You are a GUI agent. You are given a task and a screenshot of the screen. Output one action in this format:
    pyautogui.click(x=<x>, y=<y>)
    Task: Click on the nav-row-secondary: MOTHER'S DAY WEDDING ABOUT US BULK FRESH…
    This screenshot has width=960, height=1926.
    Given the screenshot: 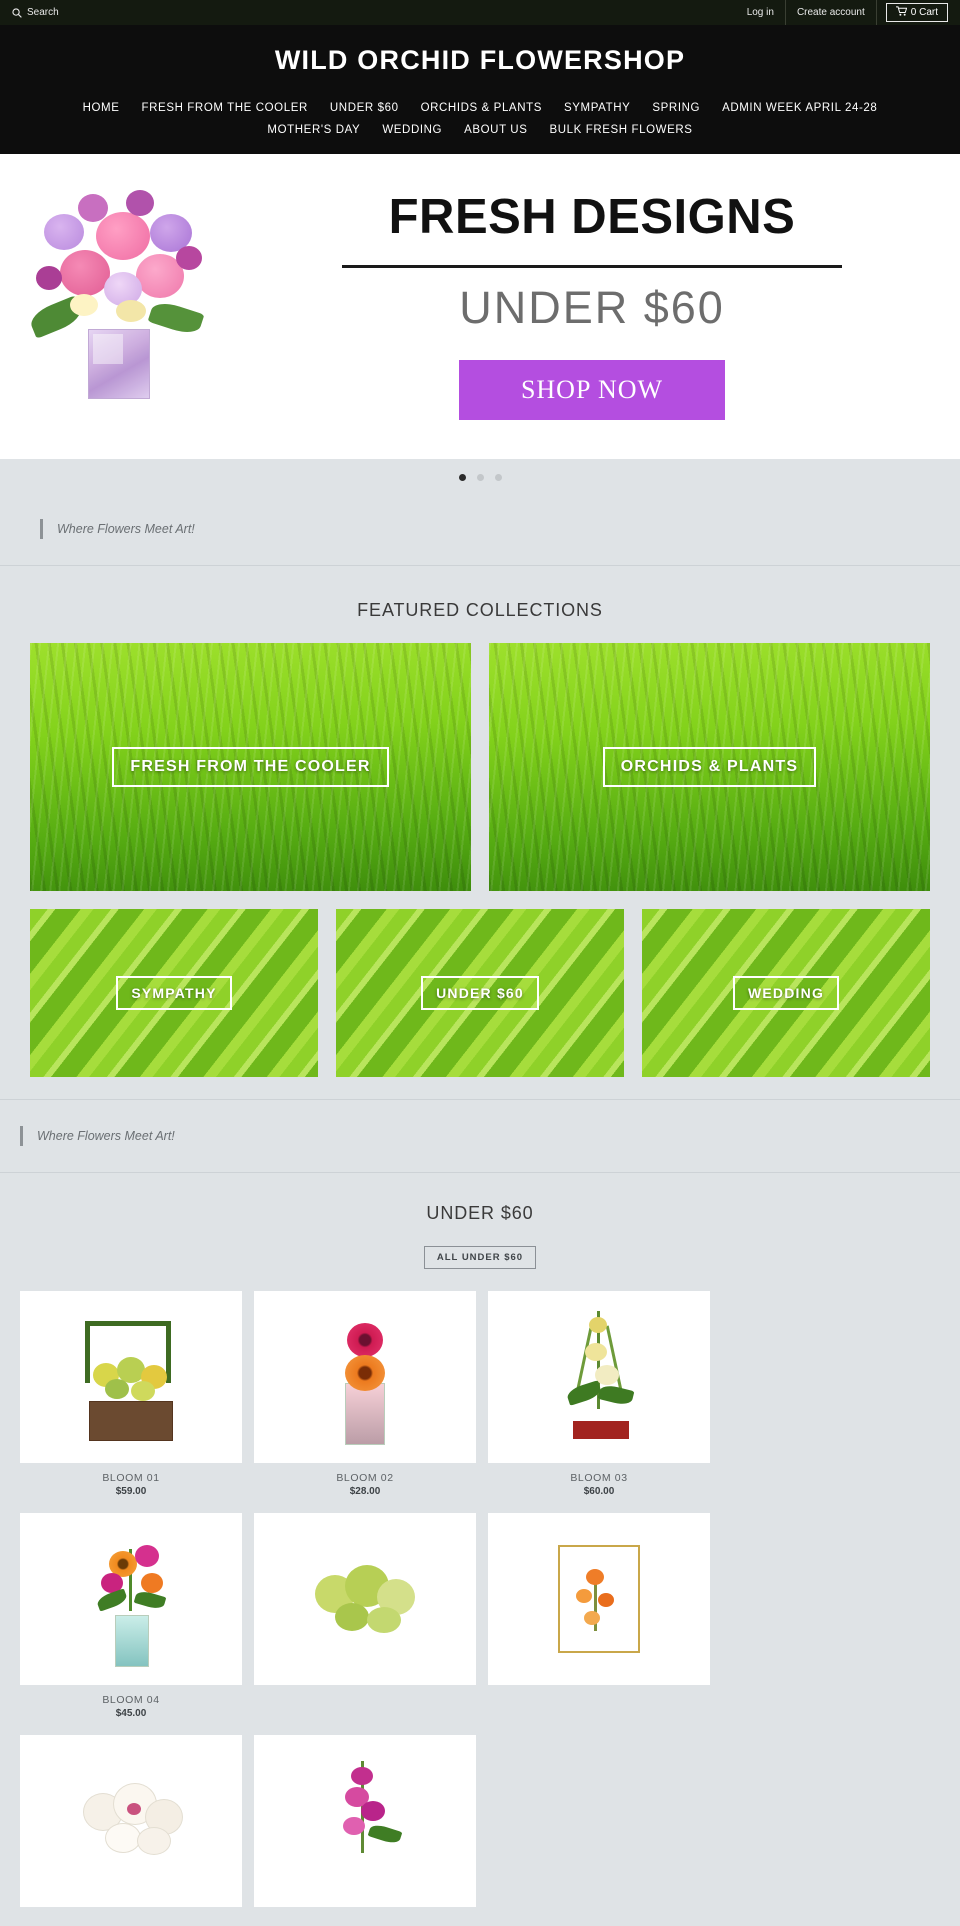 What is the action you would take?
    pyautogui.click(x=480, y=131)
    